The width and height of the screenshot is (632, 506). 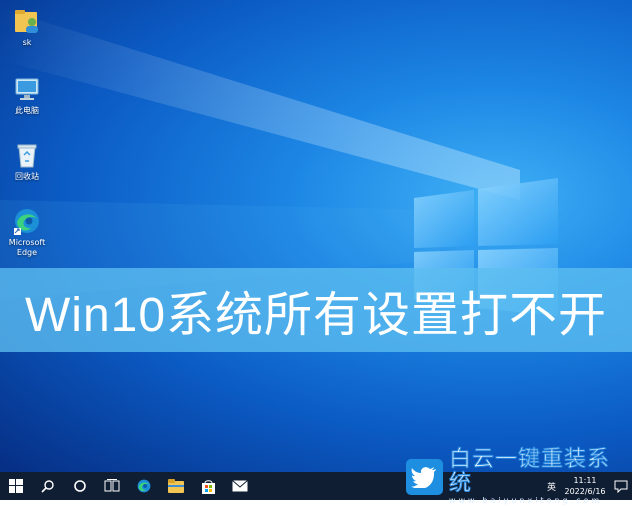 I want to click on desktop-icon-label: 此电脑, so click(x=27, y=110).